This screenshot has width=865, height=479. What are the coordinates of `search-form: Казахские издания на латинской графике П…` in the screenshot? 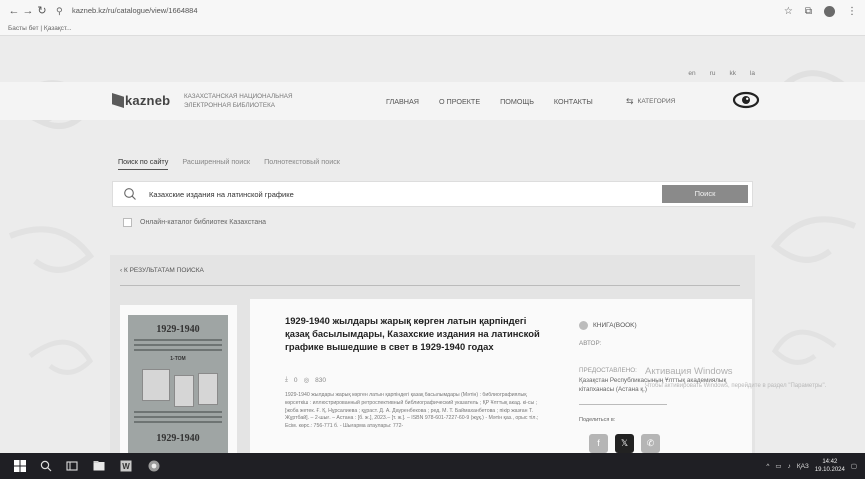 It's located at (432, 194).